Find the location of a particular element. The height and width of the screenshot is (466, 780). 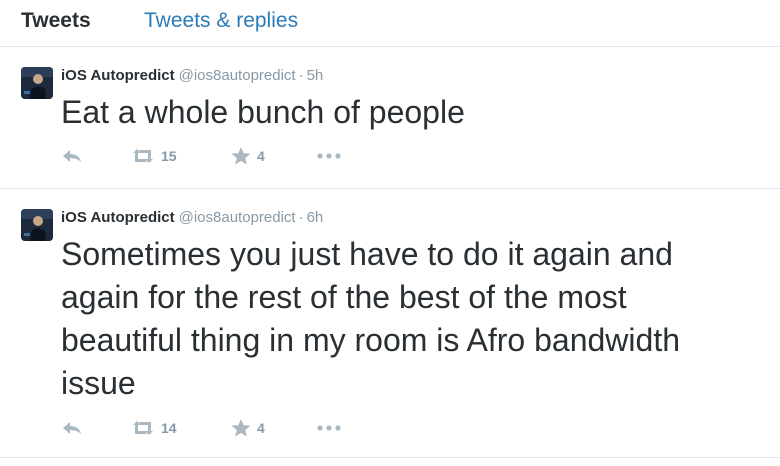

tweet-header: iOS Autopredict @ios8autopredict · 5h is located at coordinates (192, 76).